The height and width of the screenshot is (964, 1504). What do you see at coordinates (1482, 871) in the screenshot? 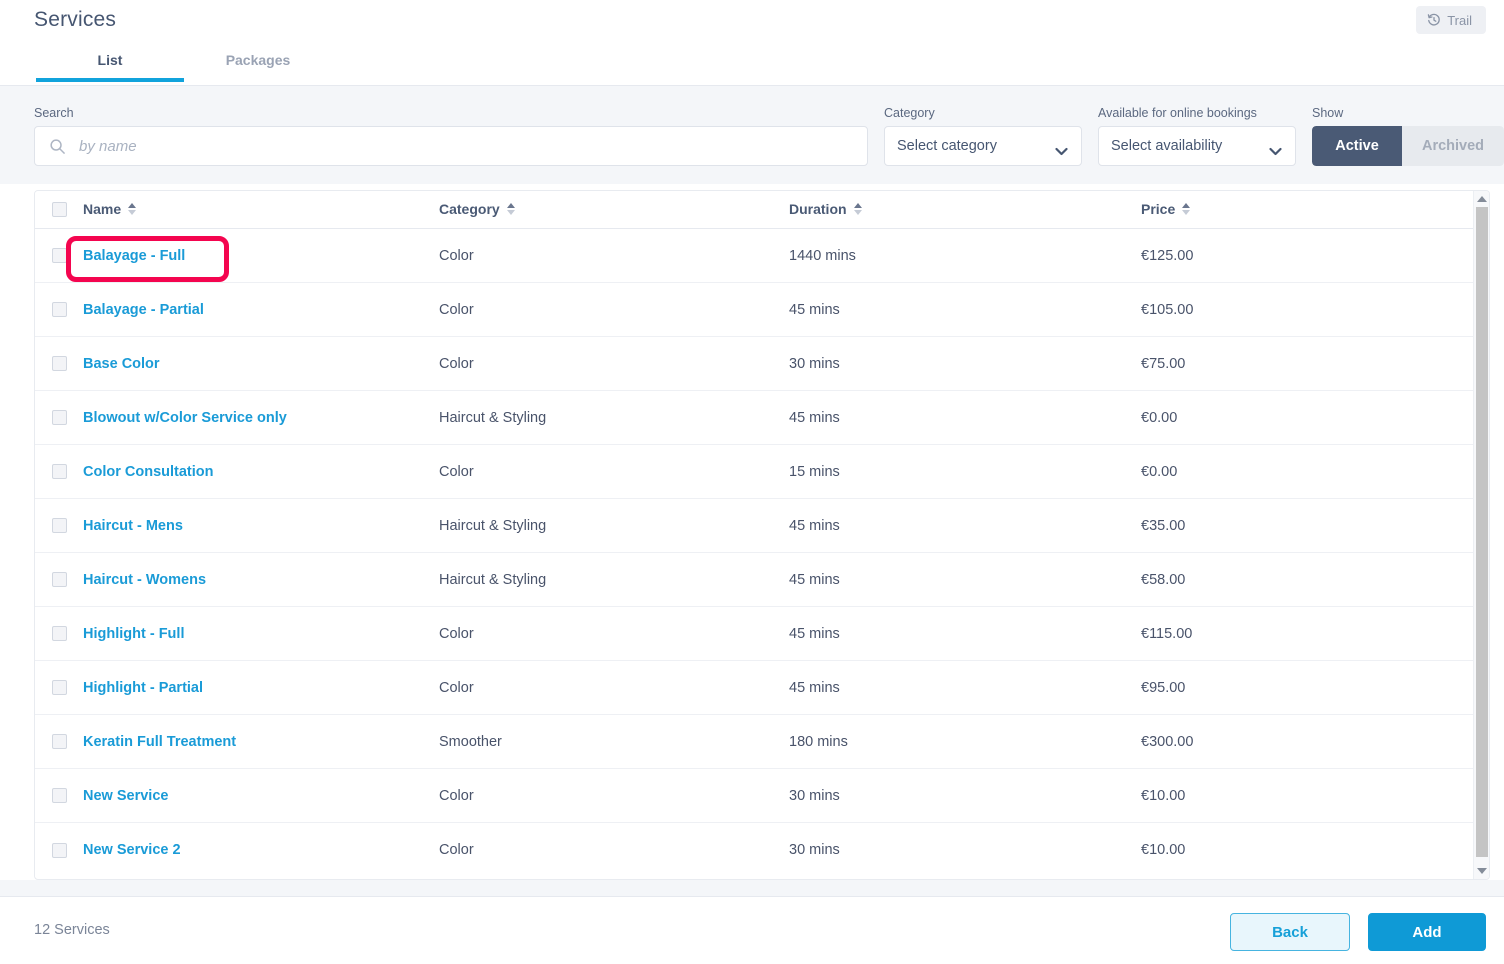
I see `scroll-down-arrow-icon` at bounding box center [1482, 871].